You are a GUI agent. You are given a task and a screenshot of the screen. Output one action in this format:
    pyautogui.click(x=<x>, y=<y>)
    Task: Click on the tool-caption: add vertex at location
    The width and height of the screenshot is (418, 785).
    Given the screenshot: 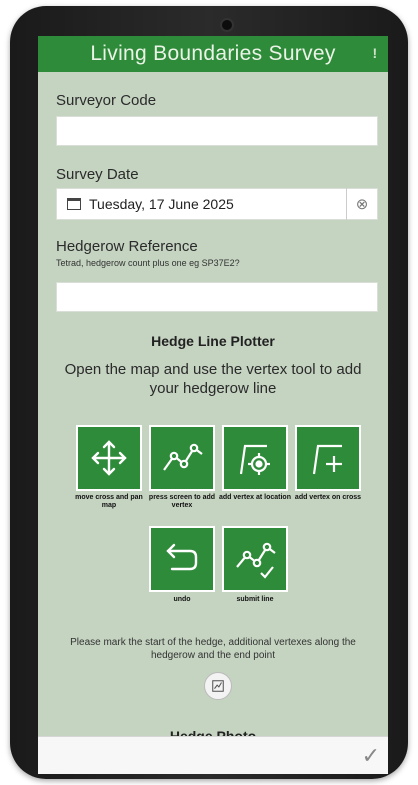 What is the action you would take?
    pyautogui.click(x=255, y=497)
    